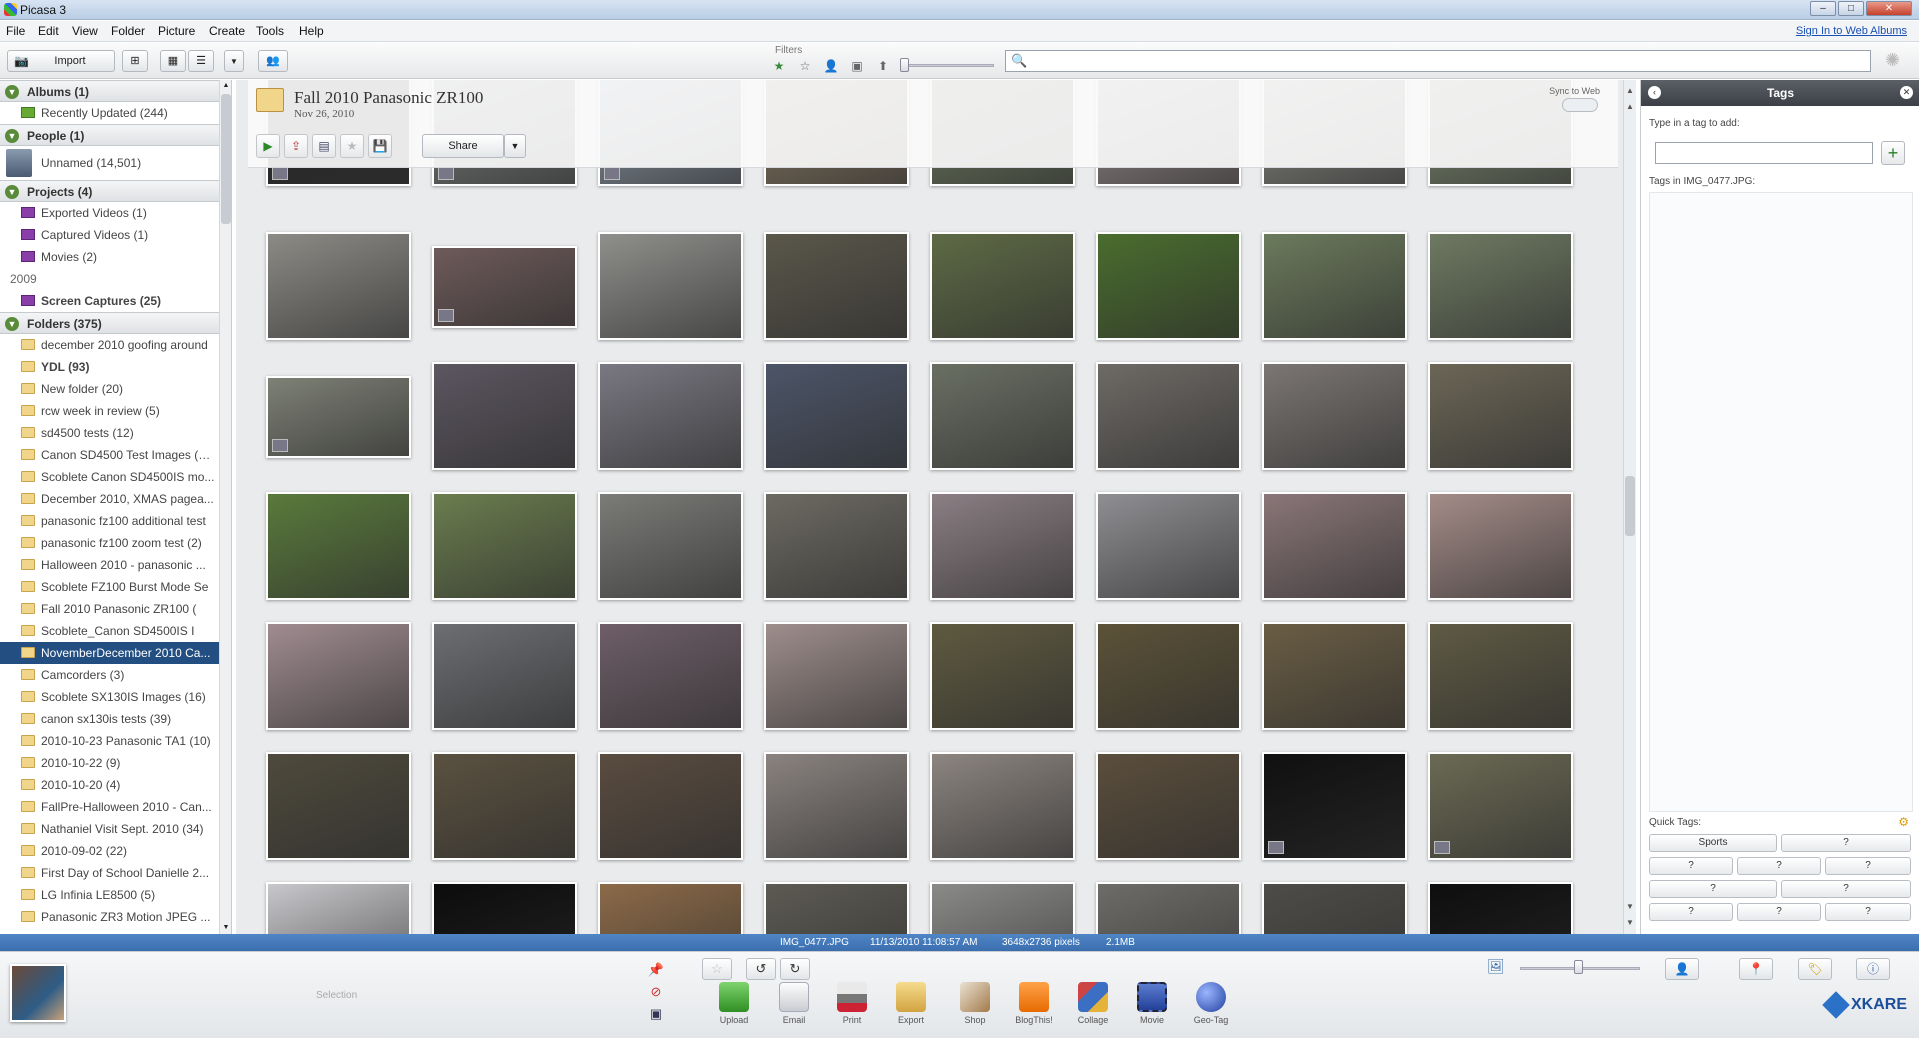 This screenshot has height=1038, width=1919. I want to click on menu-tools: Tools, so click(270, 31).